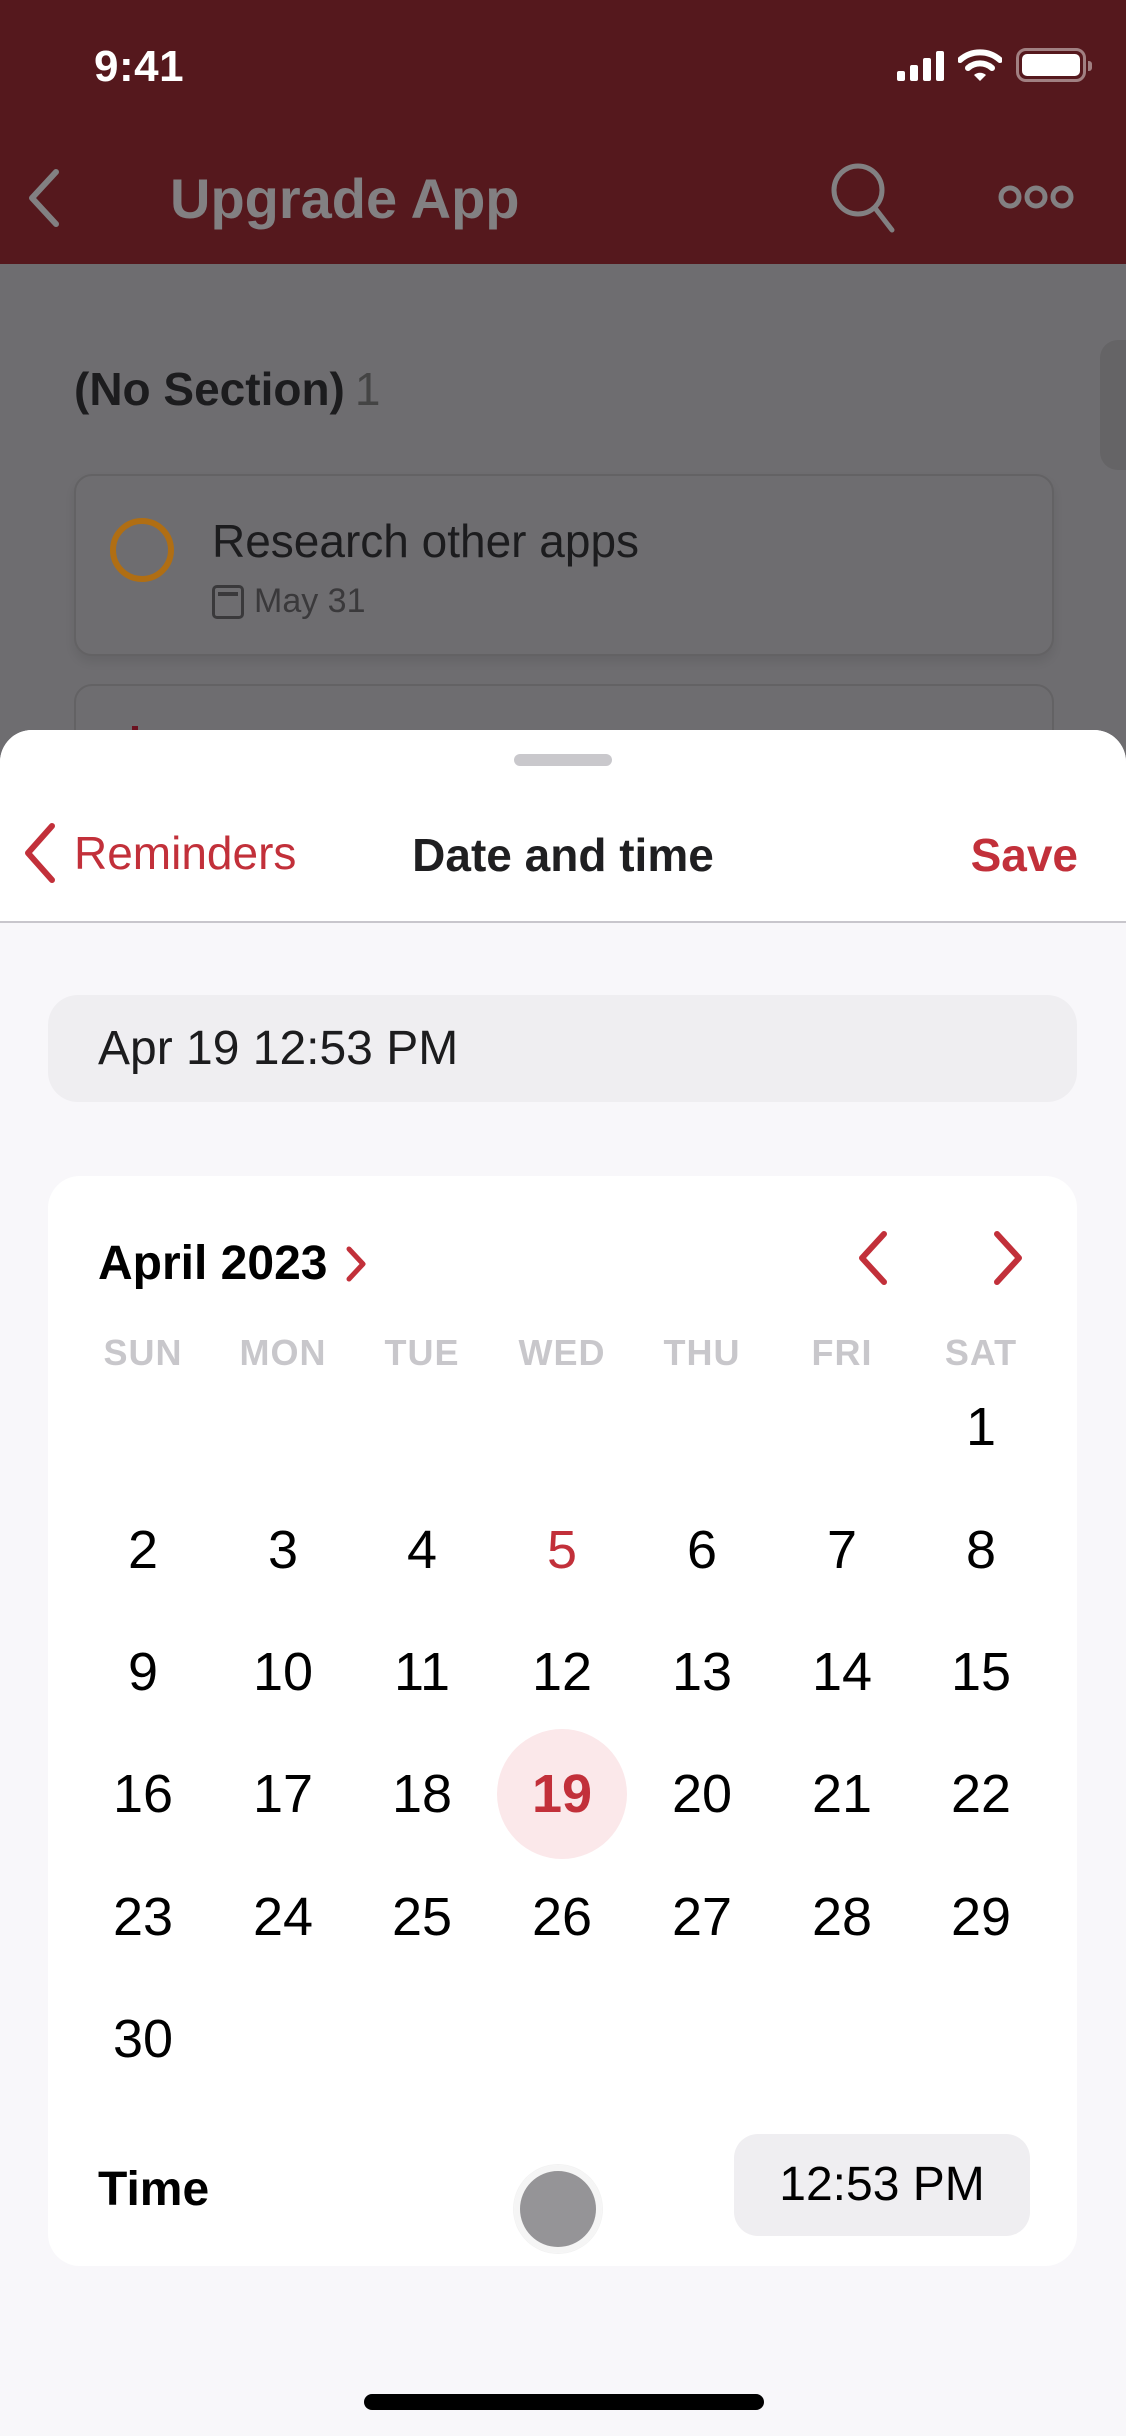  Describe the element at coordinates (422, 1917) in the screenshot. I see `calendar-day: 25` at that location.